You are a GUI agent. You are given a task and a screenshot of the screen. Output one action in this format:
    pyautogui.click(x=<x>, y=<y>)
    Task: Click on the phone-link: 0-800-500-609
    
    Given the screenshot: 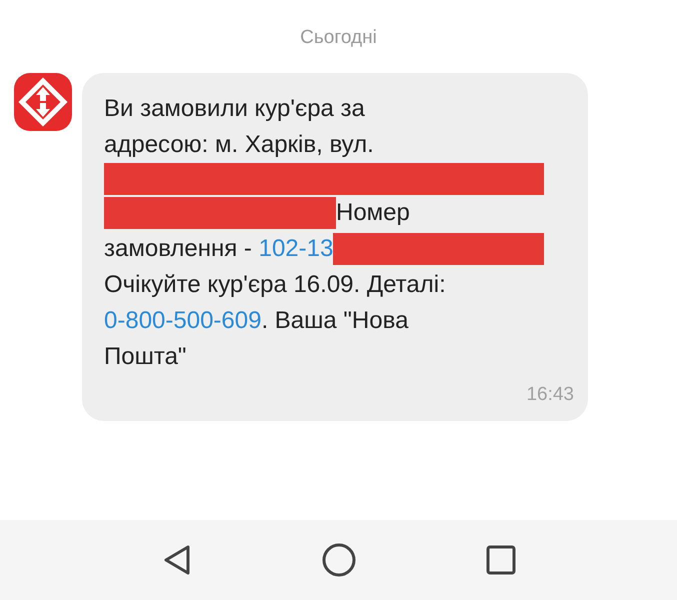 What is the action you would take?
    pyautogui.click(x=183, y=320)
    